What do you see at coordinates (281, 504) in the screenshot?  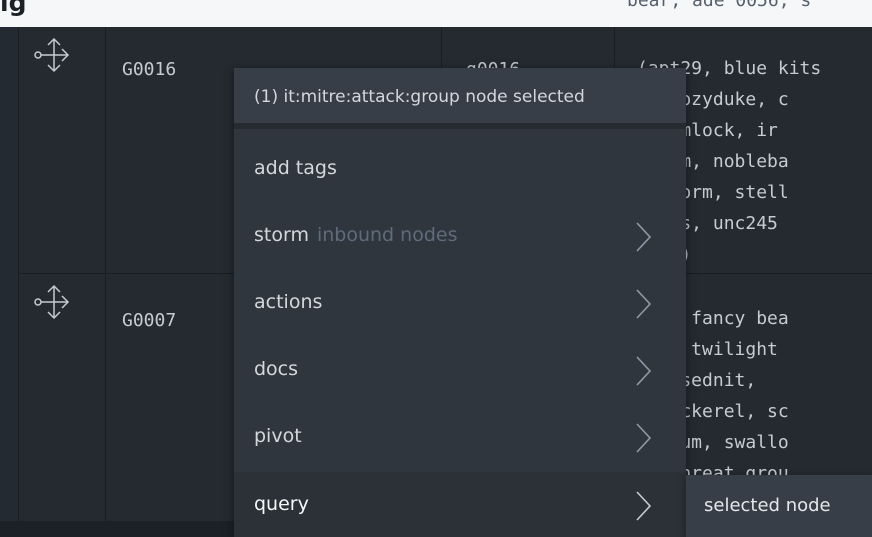 I see `menu-item-label: query` at bounding box center [281, 504].